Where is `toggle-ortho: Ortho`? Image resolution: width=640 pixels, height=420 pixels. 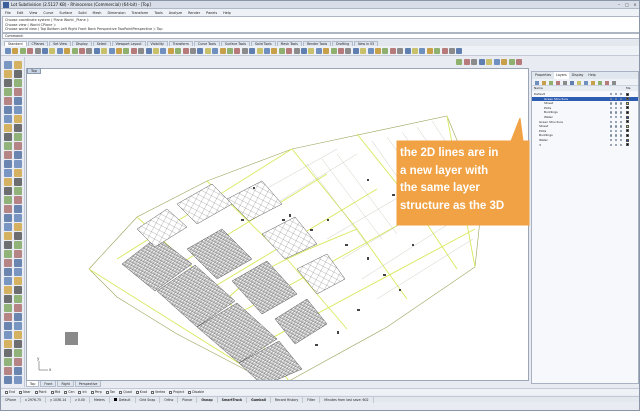 toggle-ortho: Ortho is located at coordinates (169, 399).